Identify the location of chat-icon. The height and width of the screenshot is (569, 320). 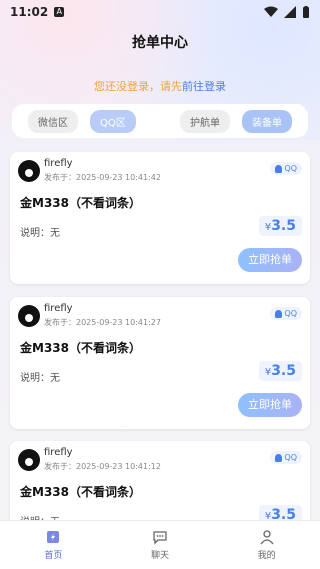
(160, 538).